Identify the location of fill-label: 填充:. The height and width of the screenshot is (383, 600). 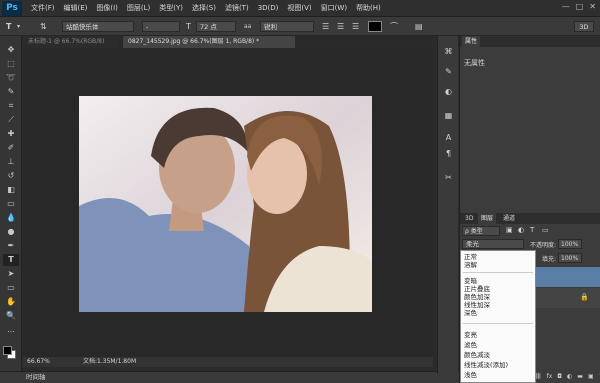
(549, 259).